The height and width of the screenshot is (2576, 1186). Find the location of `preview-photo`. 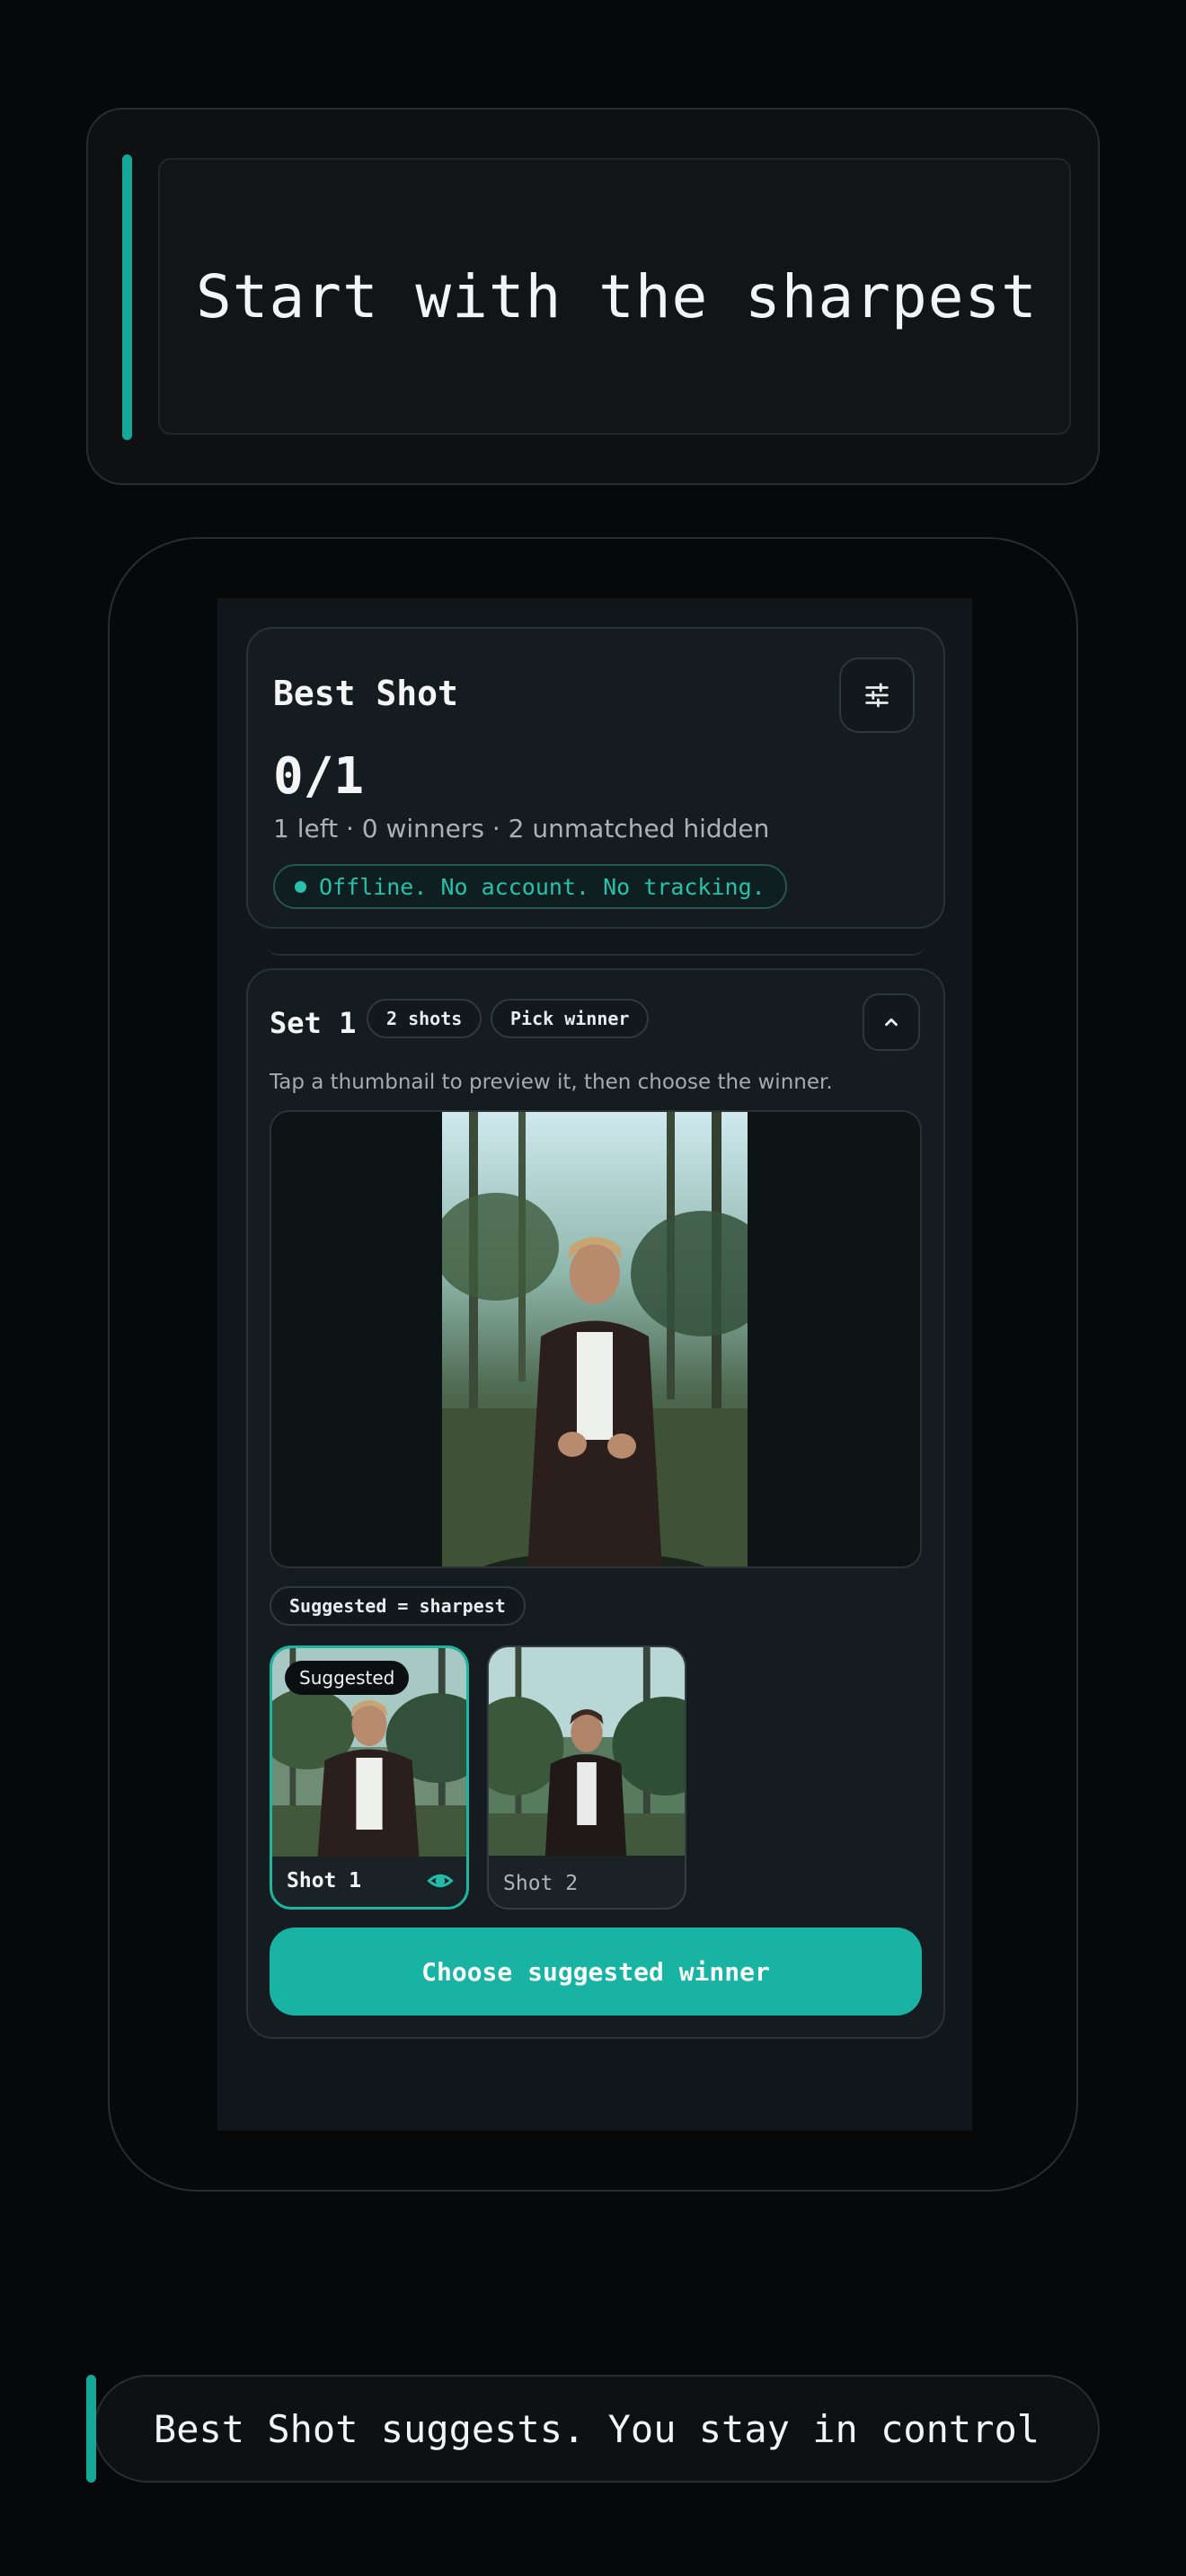

preview-photo is located at coordinates (595, 1339).